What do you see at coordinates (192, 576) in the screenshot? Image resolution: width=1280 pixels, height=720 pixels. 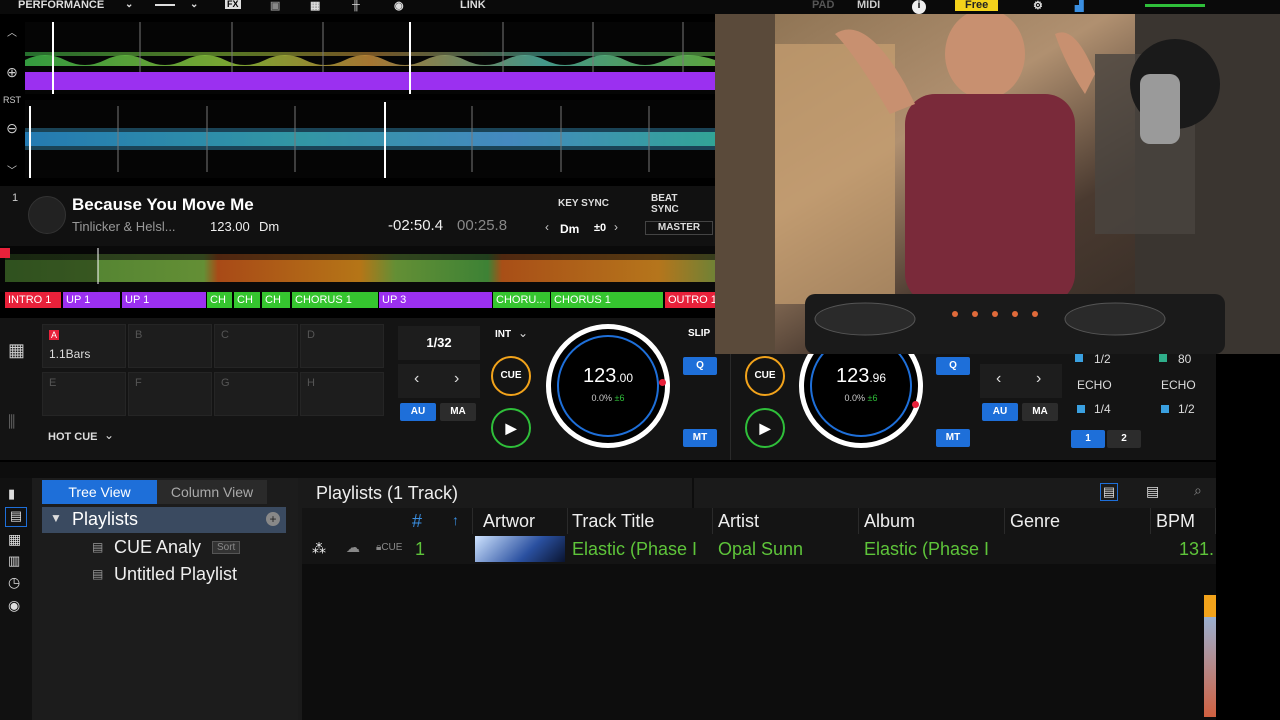 I see `tree-item-untitled: ▤ Untitled Playlist` at bounding box center [192, 576].